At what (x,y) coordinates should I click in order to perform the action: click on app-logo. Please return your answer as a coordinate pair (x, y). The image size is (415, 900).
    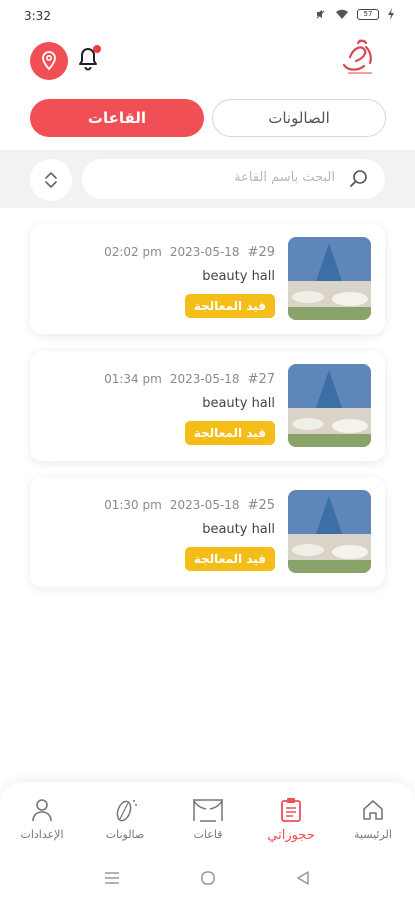
    Looking at the image, I should click on (359, 58).